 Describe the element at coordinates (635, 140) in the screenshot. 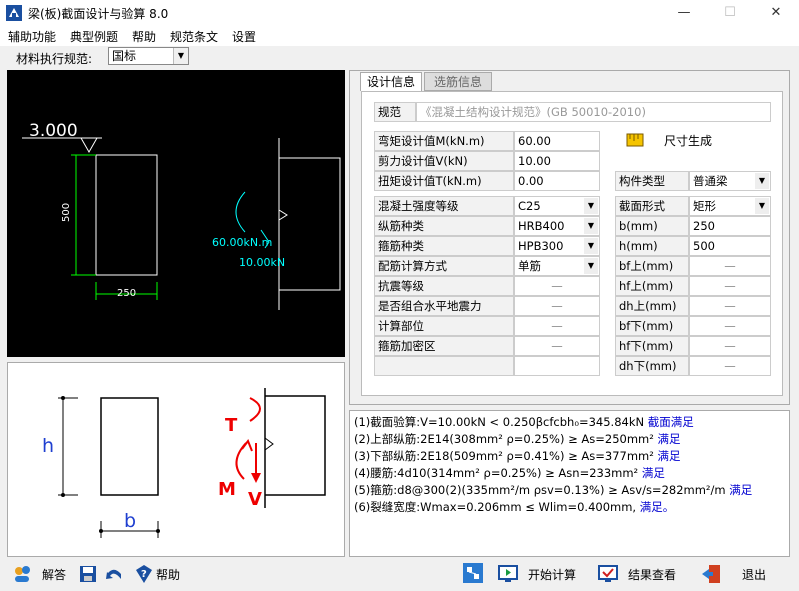

I see `ruler-icon` at that location.